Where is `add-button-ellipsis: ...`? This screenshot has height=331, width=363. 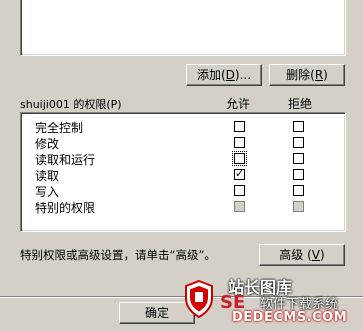 add-button-ellipsis: ... is located at coordinates (245, 75).